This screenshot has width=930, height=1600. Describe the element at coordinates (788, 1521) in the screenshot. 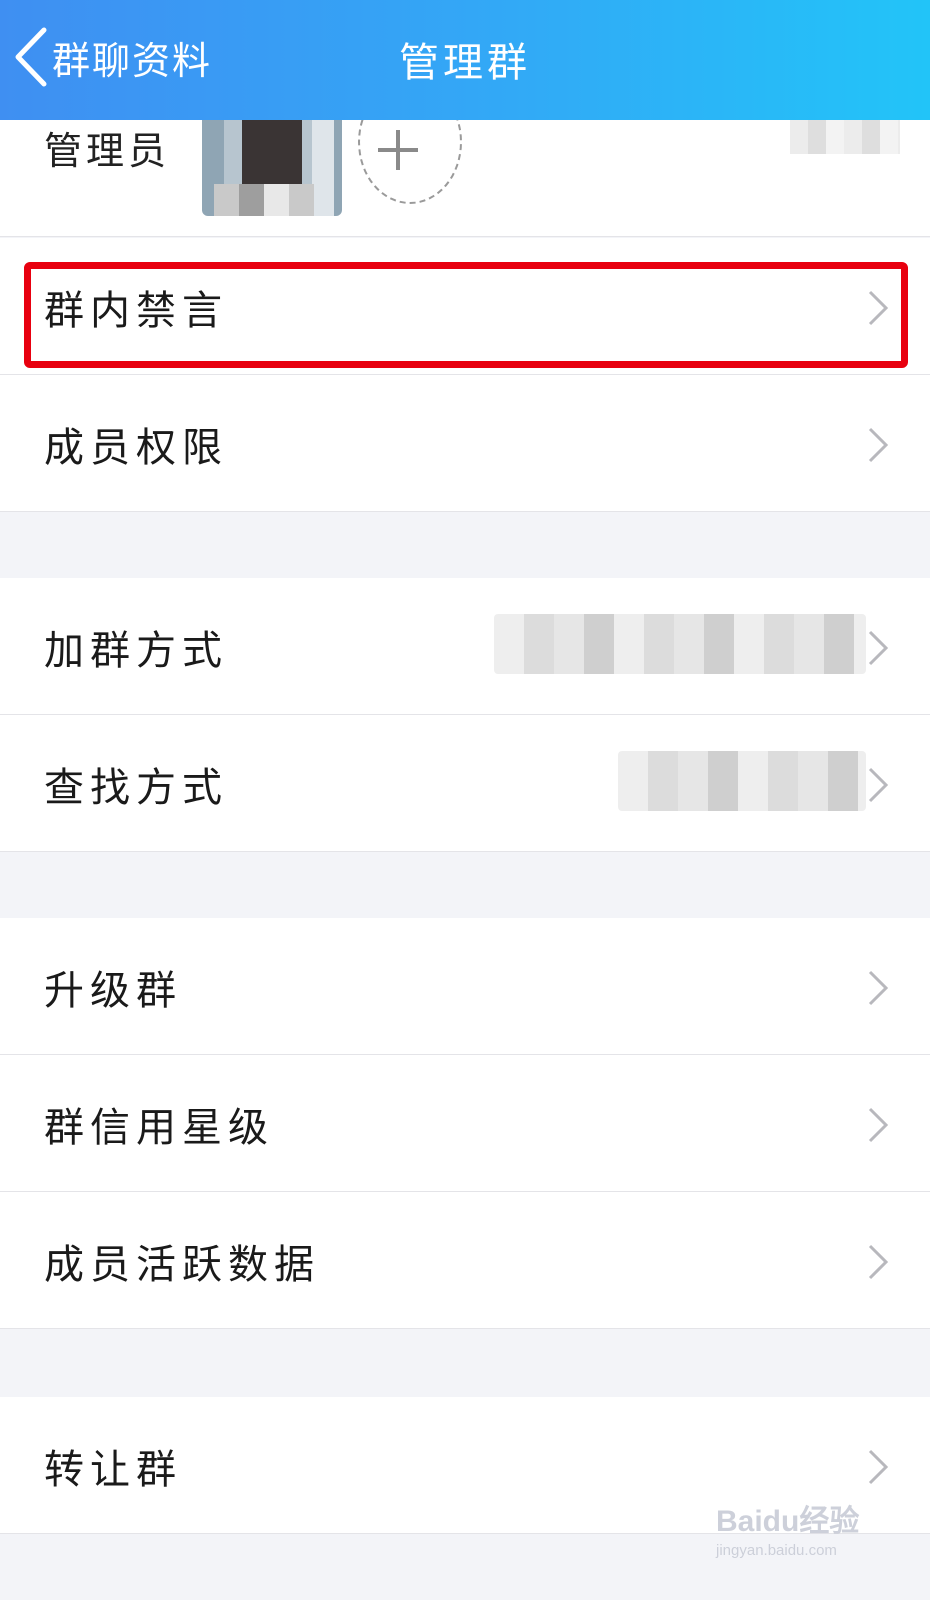

I see `watermark-brand: Baidu经验` at that location.